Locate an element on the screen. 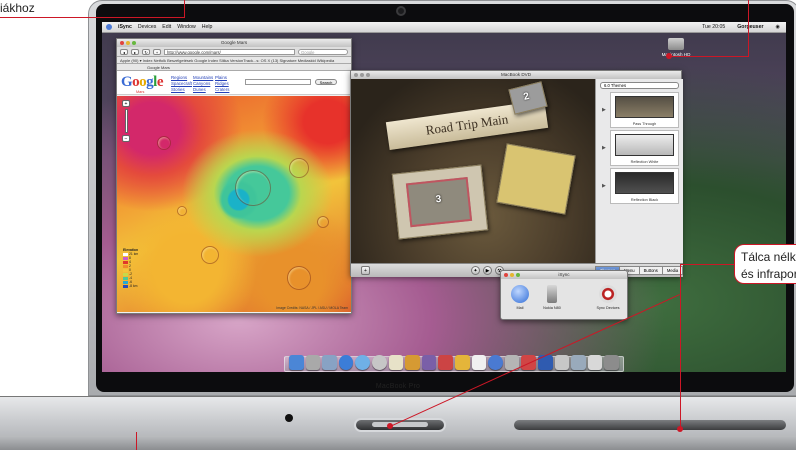  legend-value: -8 km is located at coordinates (133, 286).